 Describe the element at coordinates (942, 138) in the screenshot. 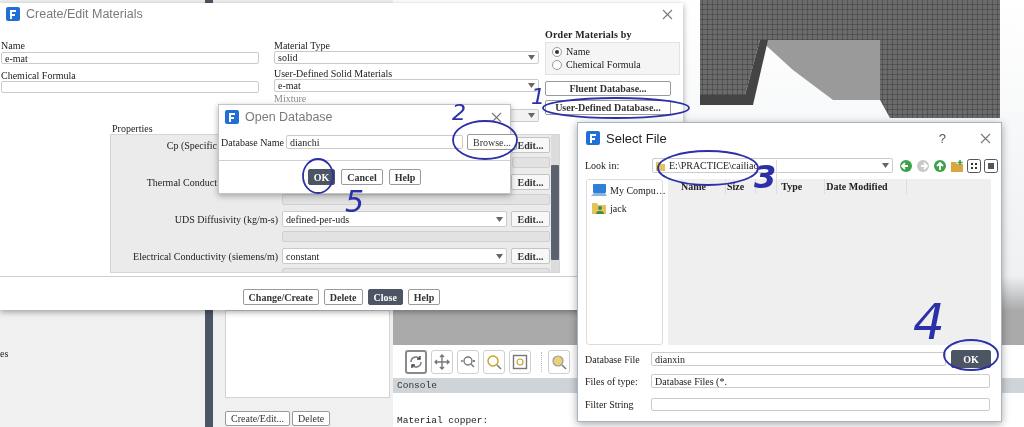

I see `help-button: ?` at that location.